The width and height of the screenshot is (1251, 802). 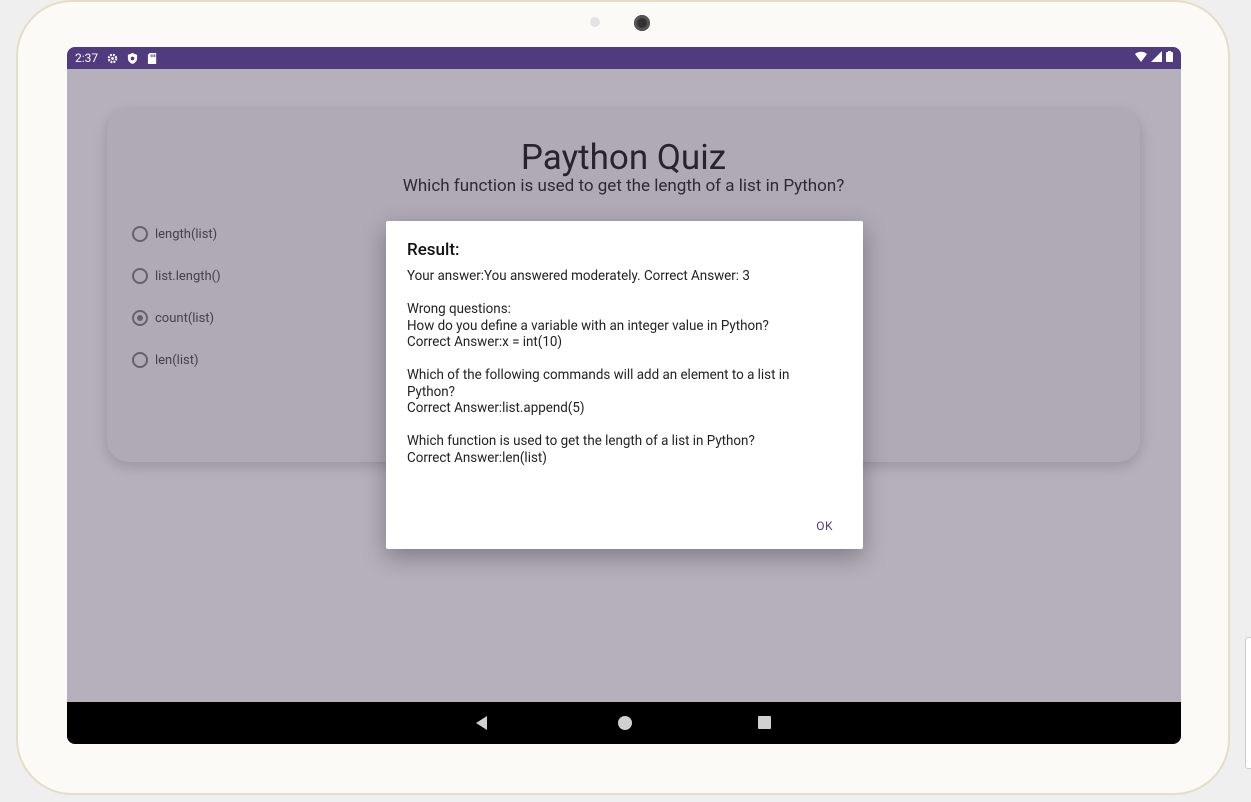 What do you see at coordinates (824, 526) in the screenshot?
I see `ok-button: OK` at bounding box center [824, 526].